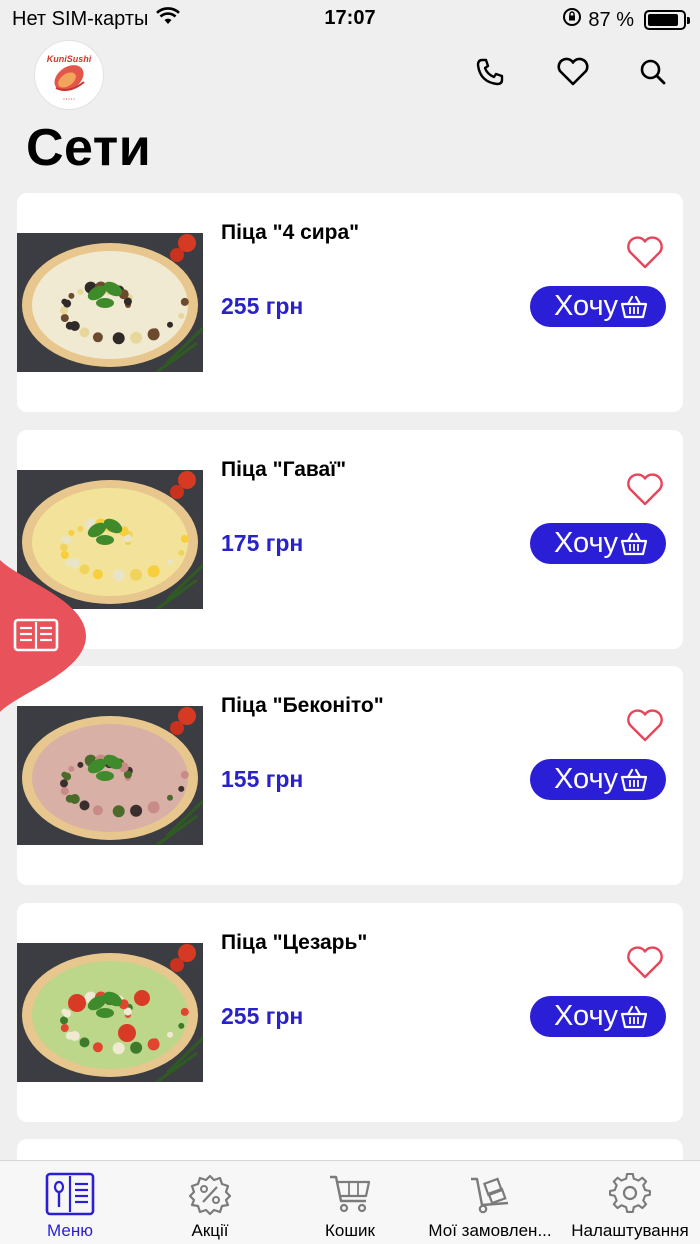 Image resolution: width=700 pixels, height=1244 pixels. What do you see at coordinates (210, 1194) in the screenshot?
I see `discount-gear-icon` at bounding box center [210, 1194].